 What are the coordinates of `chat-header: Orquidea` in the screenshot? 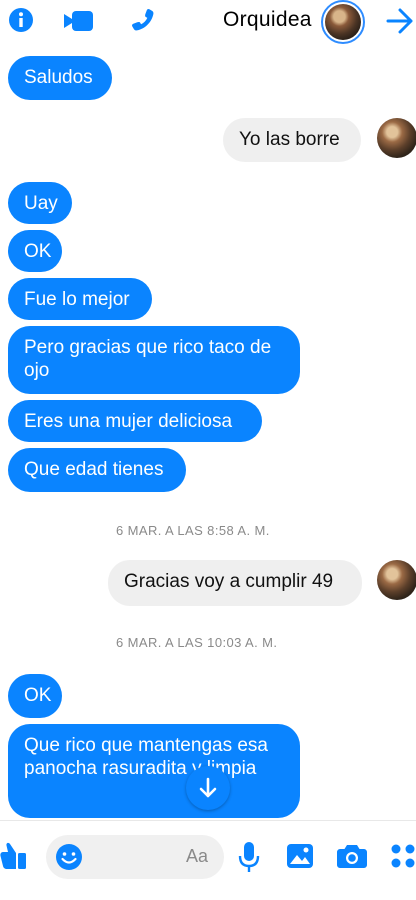 It's located at (208, 24).